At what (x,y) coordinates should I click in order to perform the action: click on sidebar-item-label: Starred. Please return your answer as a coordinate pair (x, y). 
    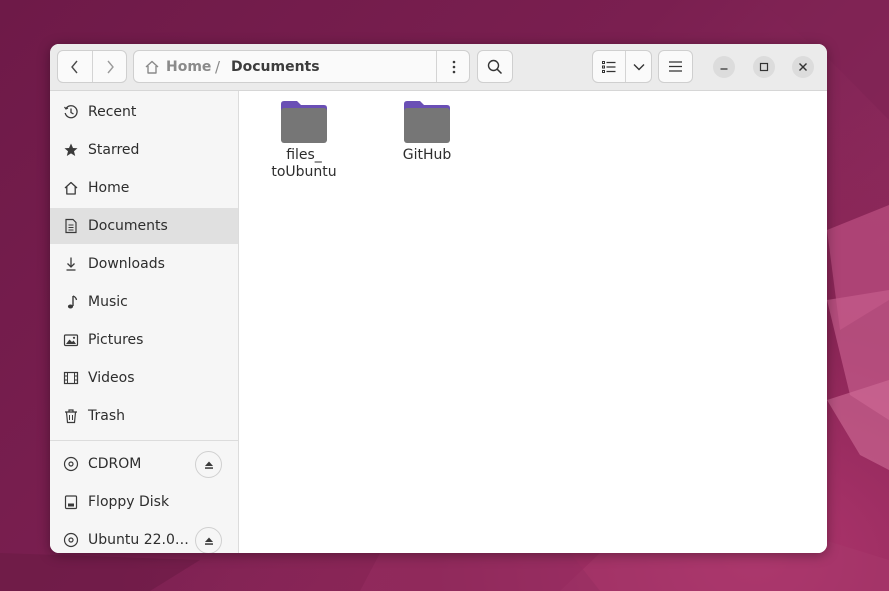
    Looking at the image, I should click on (114, 150).